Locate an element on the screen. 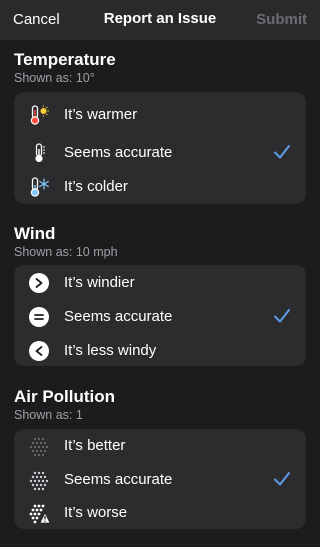 The image size is (320, 547). section-title-air-pollution: Air Pollution is located at coordinates (65, 396).